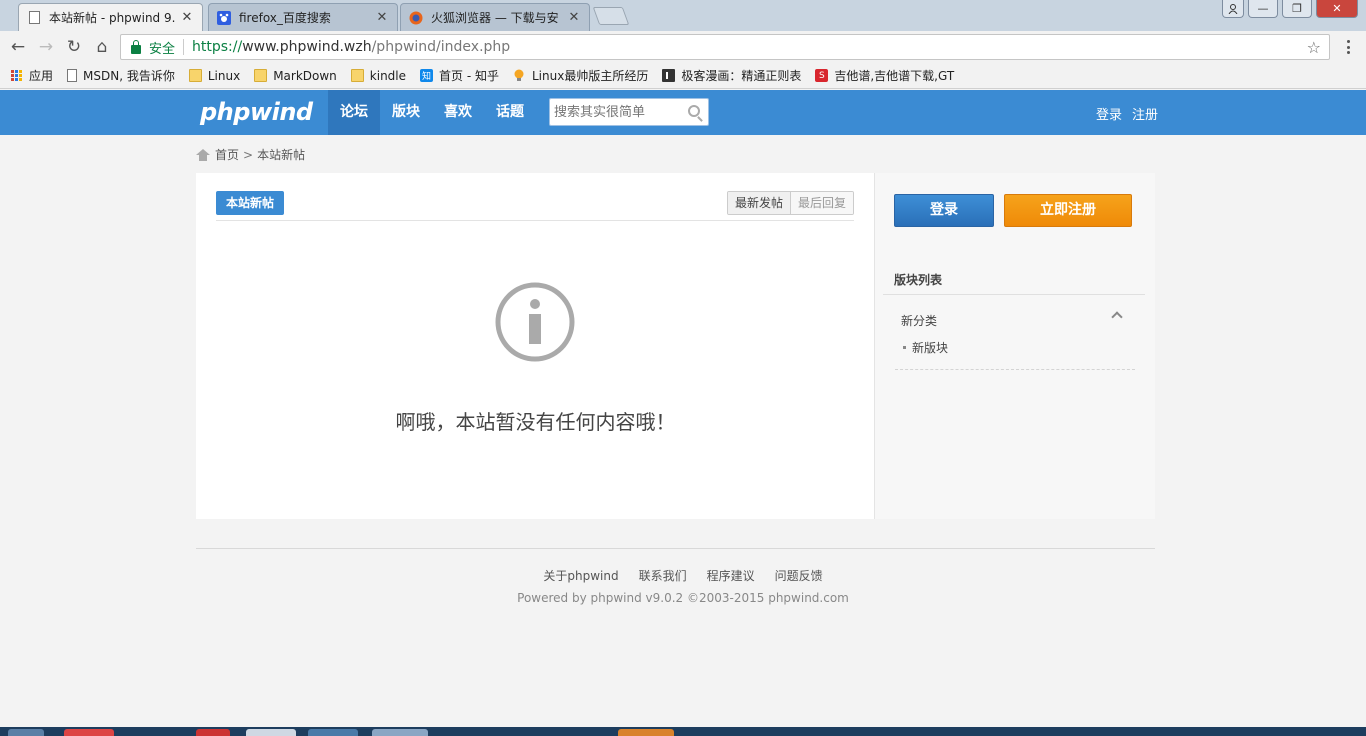  I want to click on tab-title: 火狐浏览器 — 下载与安, so click(495, 18).